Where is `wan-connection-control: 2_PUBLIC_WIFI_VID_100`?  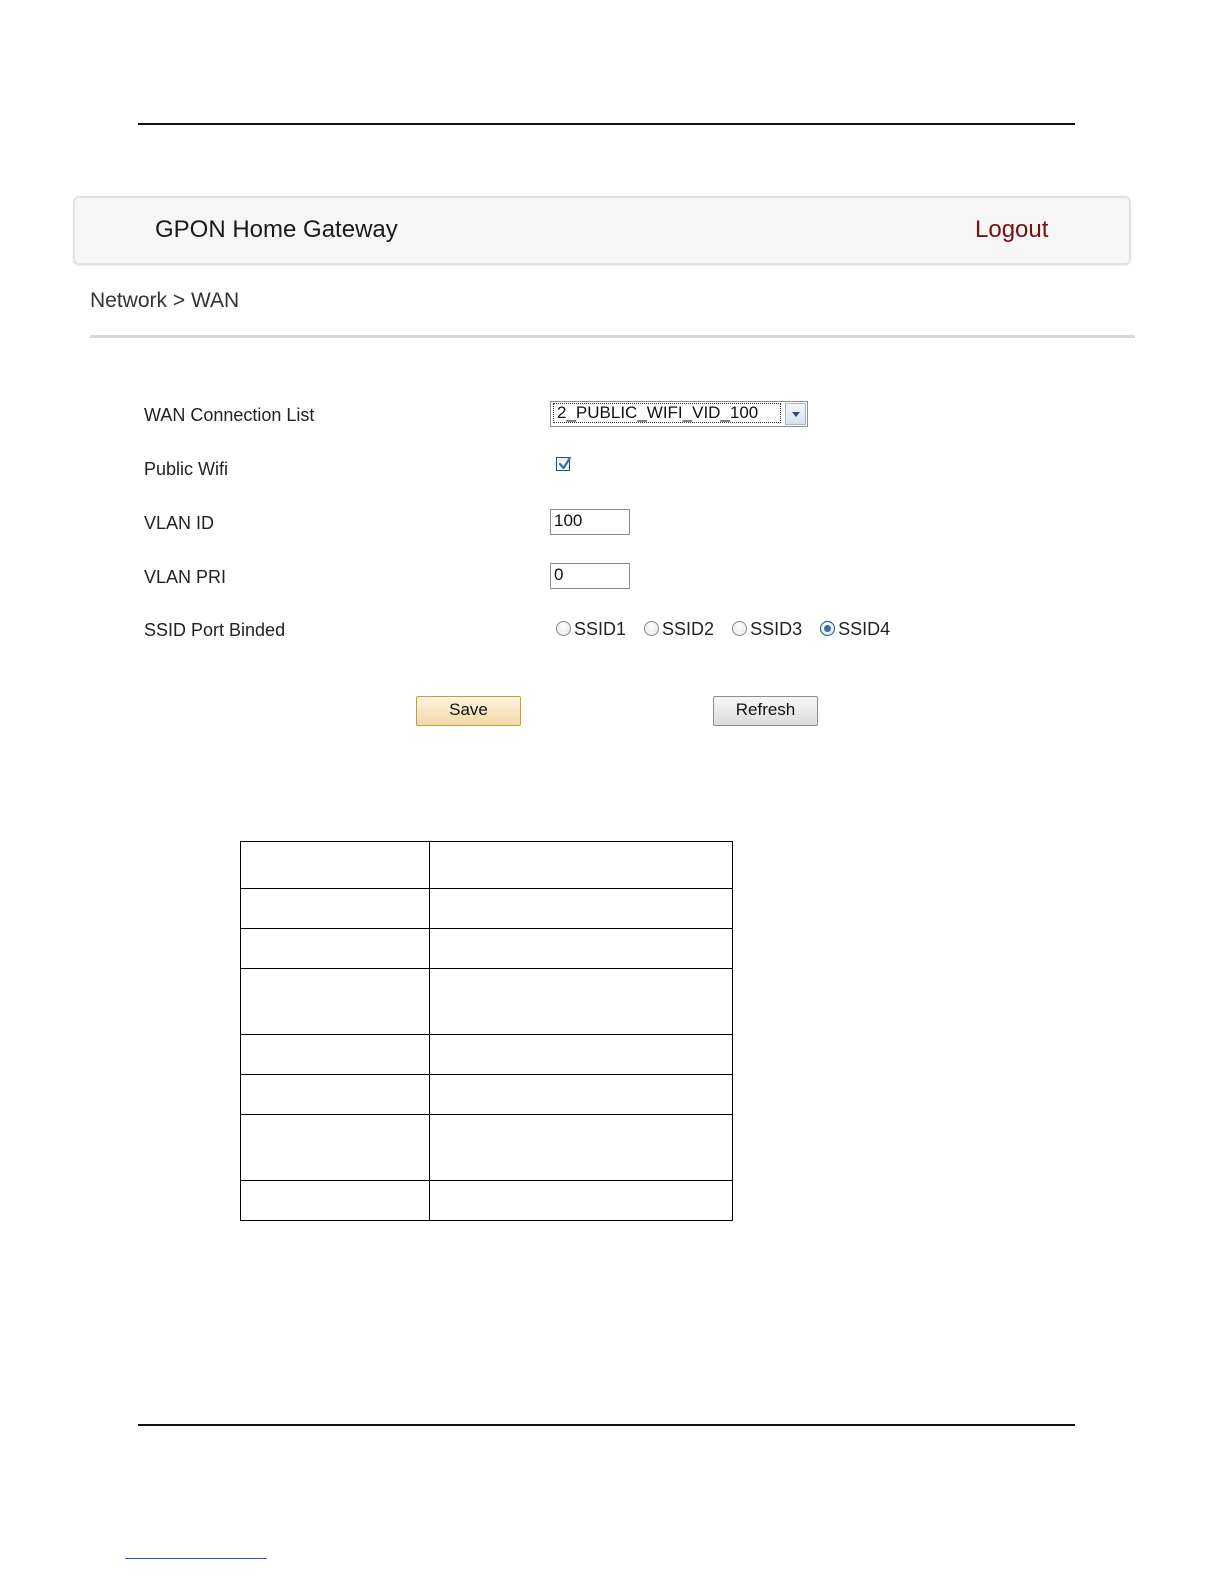 wan-connection-control: 2_PUBLIC_WIFI_VID_100 is located at coordinates (679, 414).